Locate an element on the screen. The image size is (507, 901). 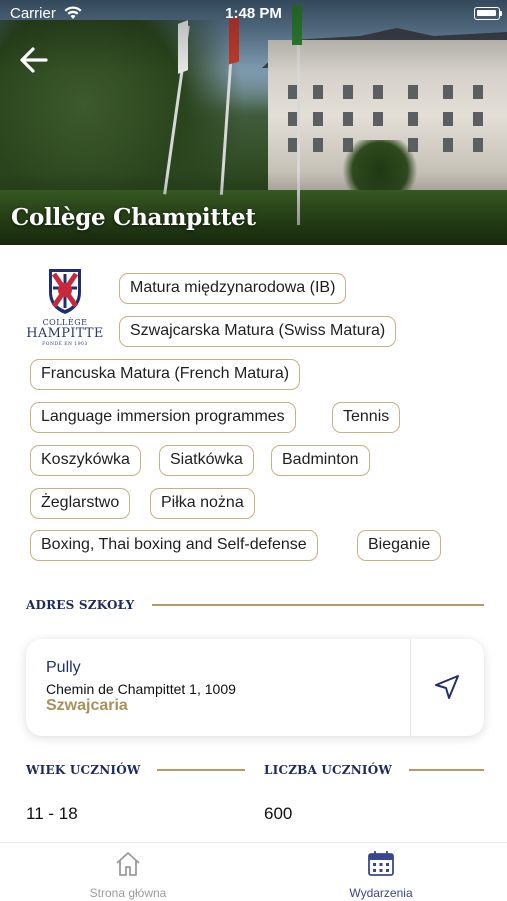
tag-chip: Language immersion programmes is located at coordinates (163, 417).